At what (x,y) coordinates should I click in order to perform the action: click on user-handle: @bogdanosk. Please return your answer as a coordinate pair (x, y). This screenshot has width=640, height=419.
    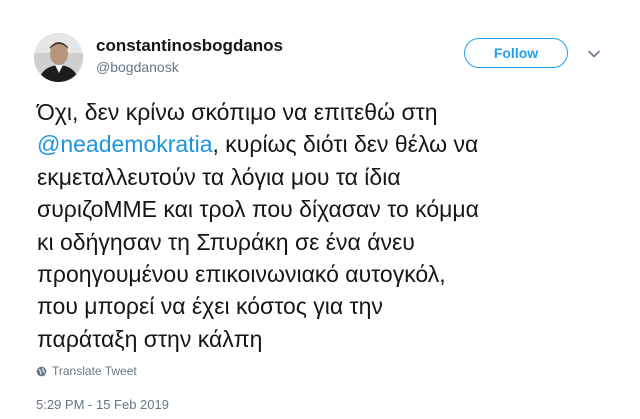
    Looking at the image, I should click on (137, 67).